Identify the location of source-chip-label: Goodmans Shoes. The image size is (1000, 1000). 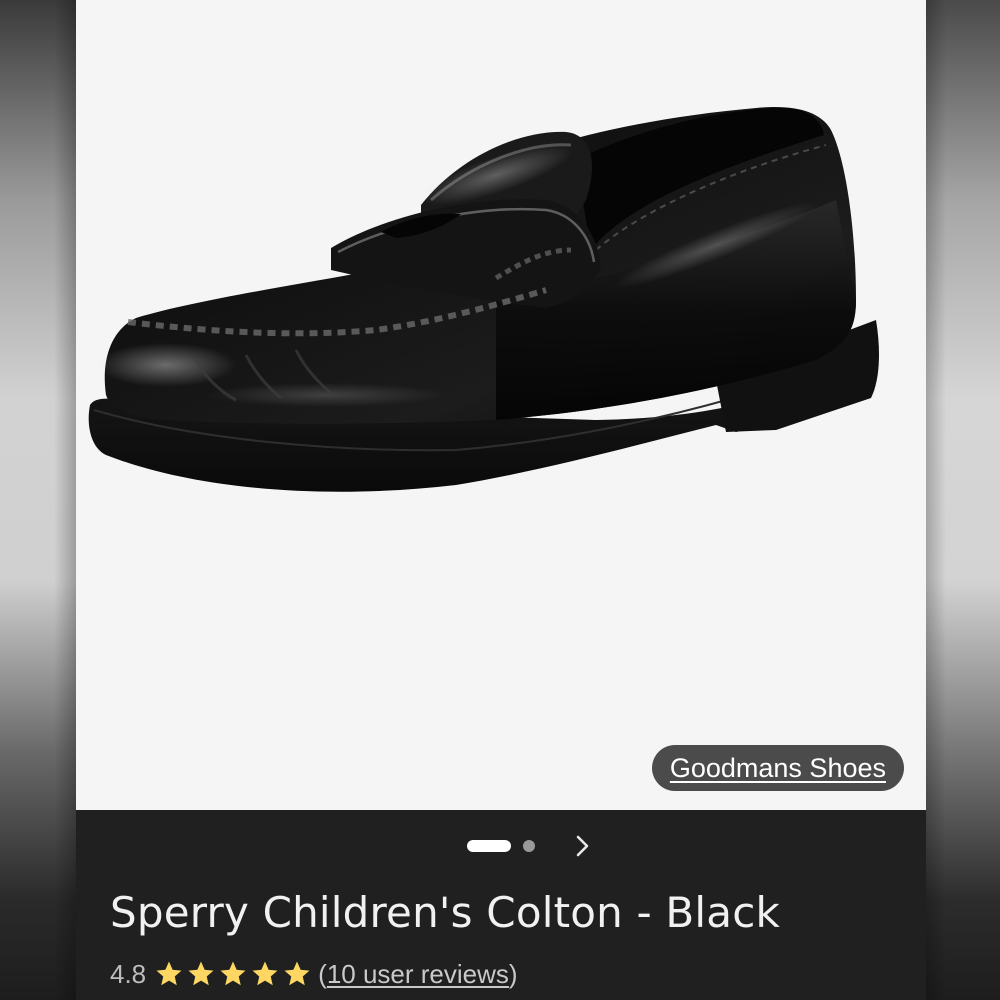
(778, 768).